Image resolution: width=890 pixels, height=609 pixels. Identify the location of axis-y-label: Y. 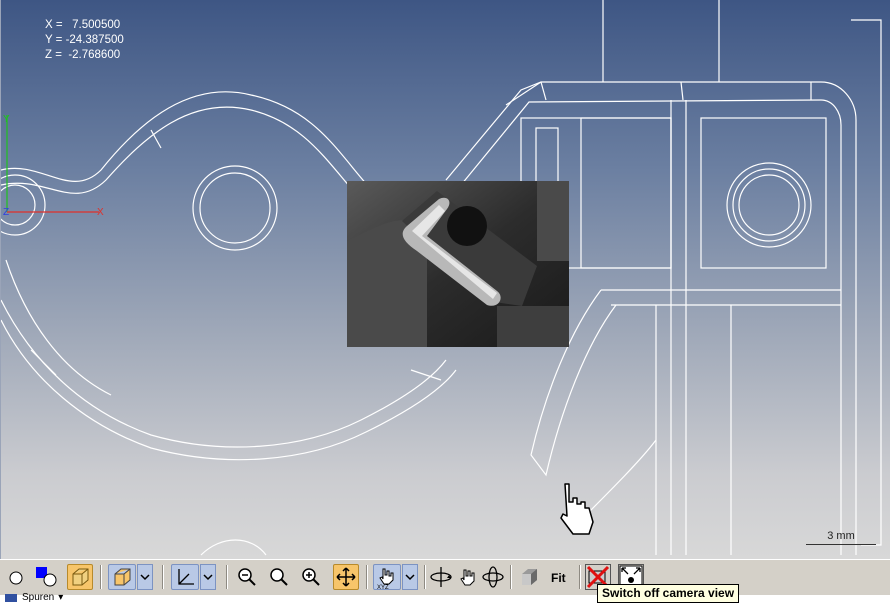
(6, 119).